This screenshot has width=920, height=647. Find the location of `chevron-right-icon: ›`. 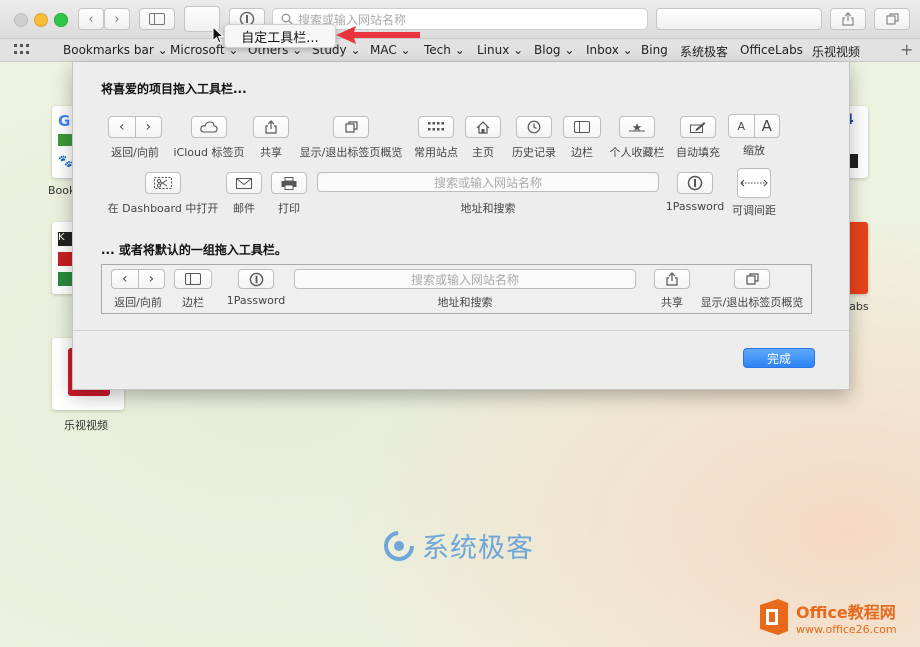

chevron-right-icon: › is located at coordinates (117, 19).